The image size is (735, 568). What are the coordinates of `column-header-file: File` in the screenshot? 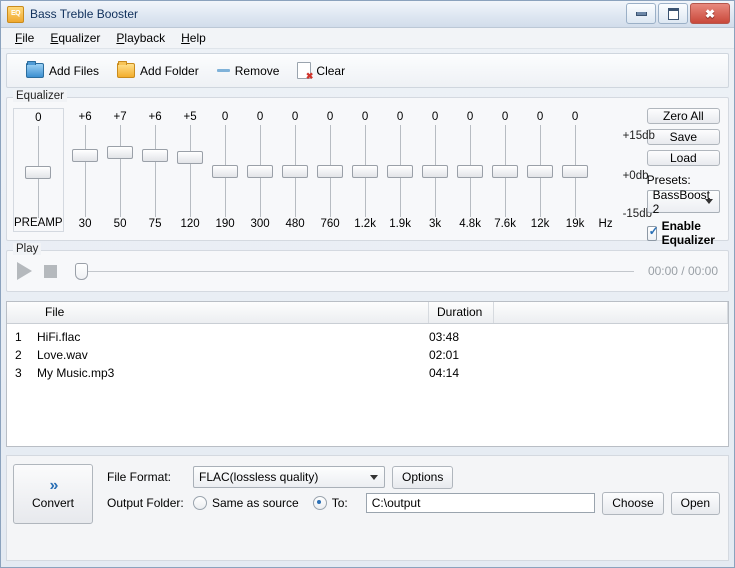 It's located at (233, 312).